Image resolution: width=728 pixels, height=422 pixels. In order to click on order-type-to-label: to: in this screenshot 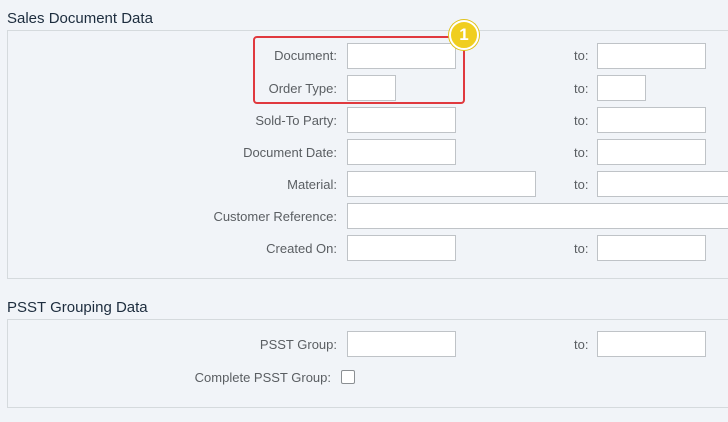, I will do `click(581, 88)`.